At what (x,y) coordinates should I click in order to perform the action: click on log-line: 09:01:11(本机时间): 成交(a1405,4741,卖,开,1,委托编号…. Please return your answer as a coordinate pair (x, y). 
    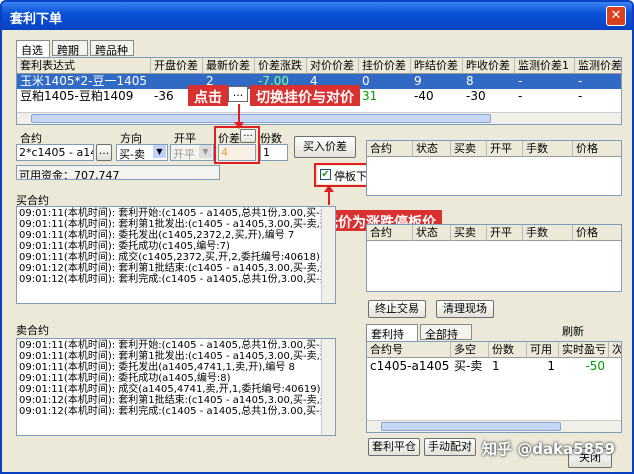
    Looking at the image, I should click on (170, 389).